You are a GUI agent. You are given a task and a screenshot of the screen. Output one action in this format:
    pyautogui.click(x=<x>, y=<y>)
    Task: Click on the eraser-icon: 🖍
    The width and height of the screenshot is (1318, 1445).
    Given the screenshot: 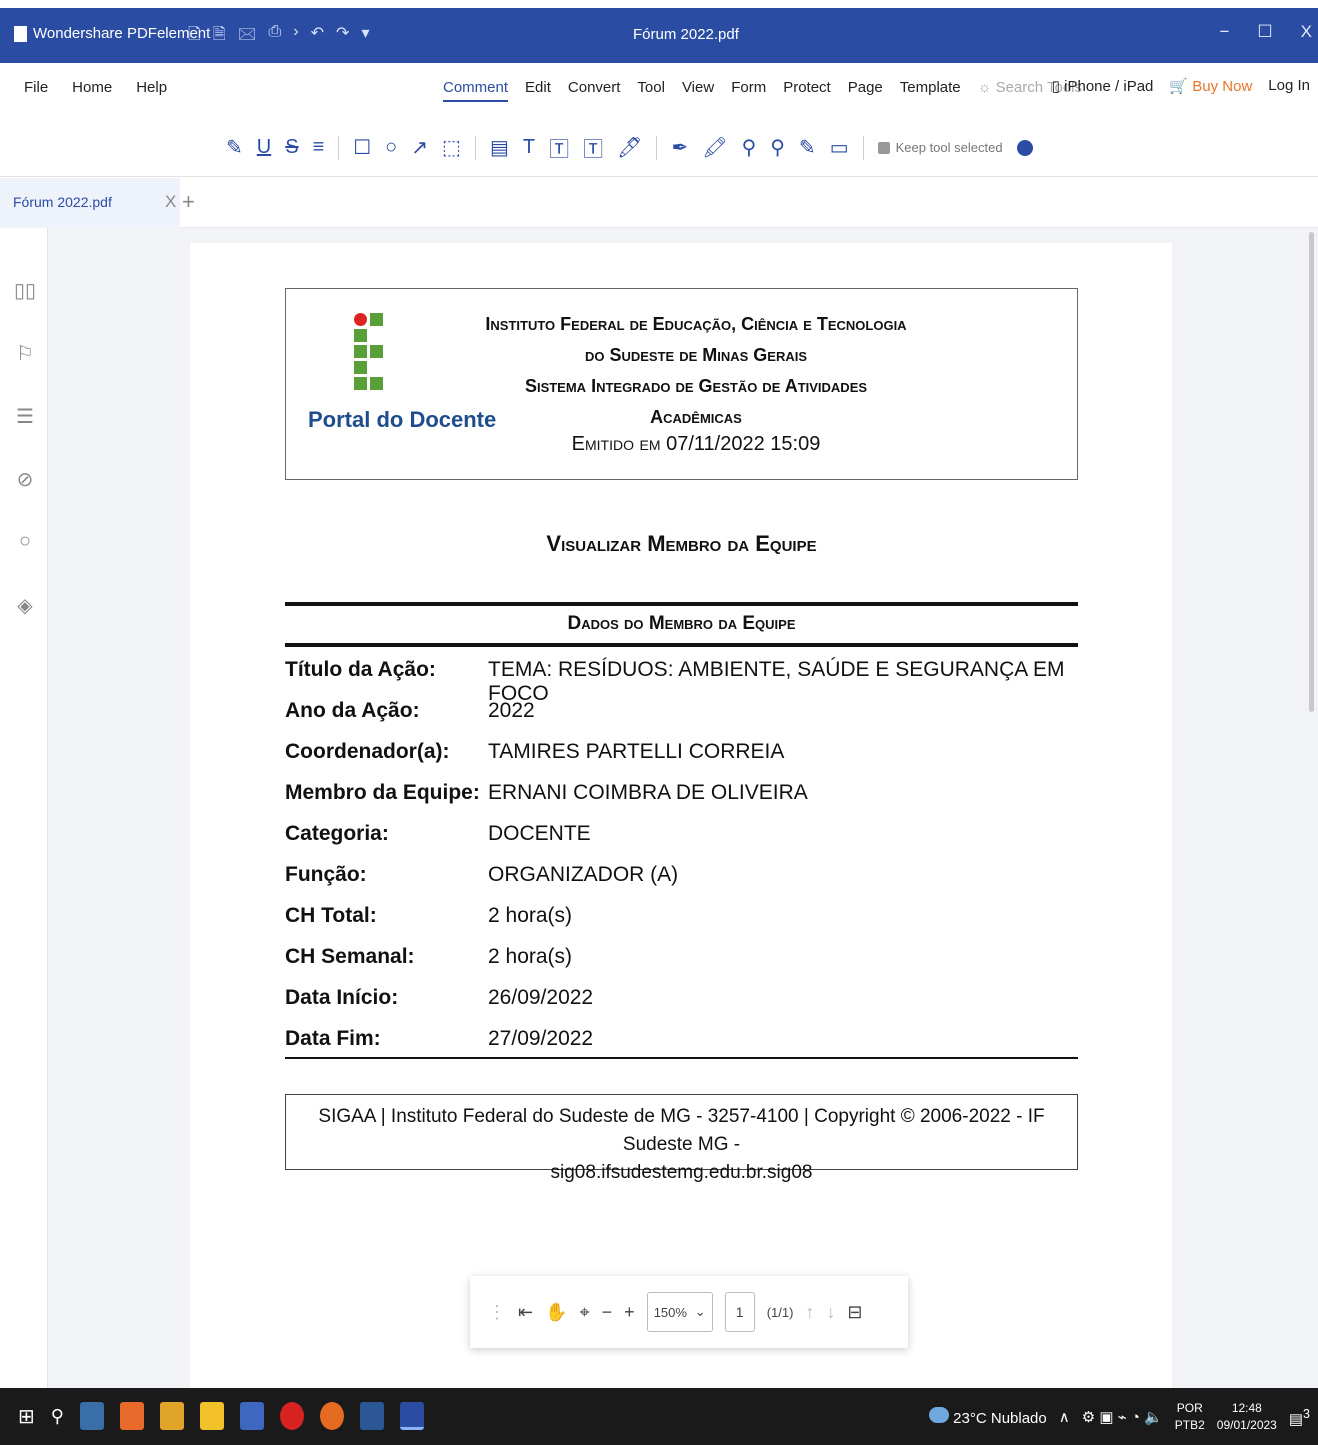 What is the action you would take?
    pyautogui.click(x=714, y=147)
    